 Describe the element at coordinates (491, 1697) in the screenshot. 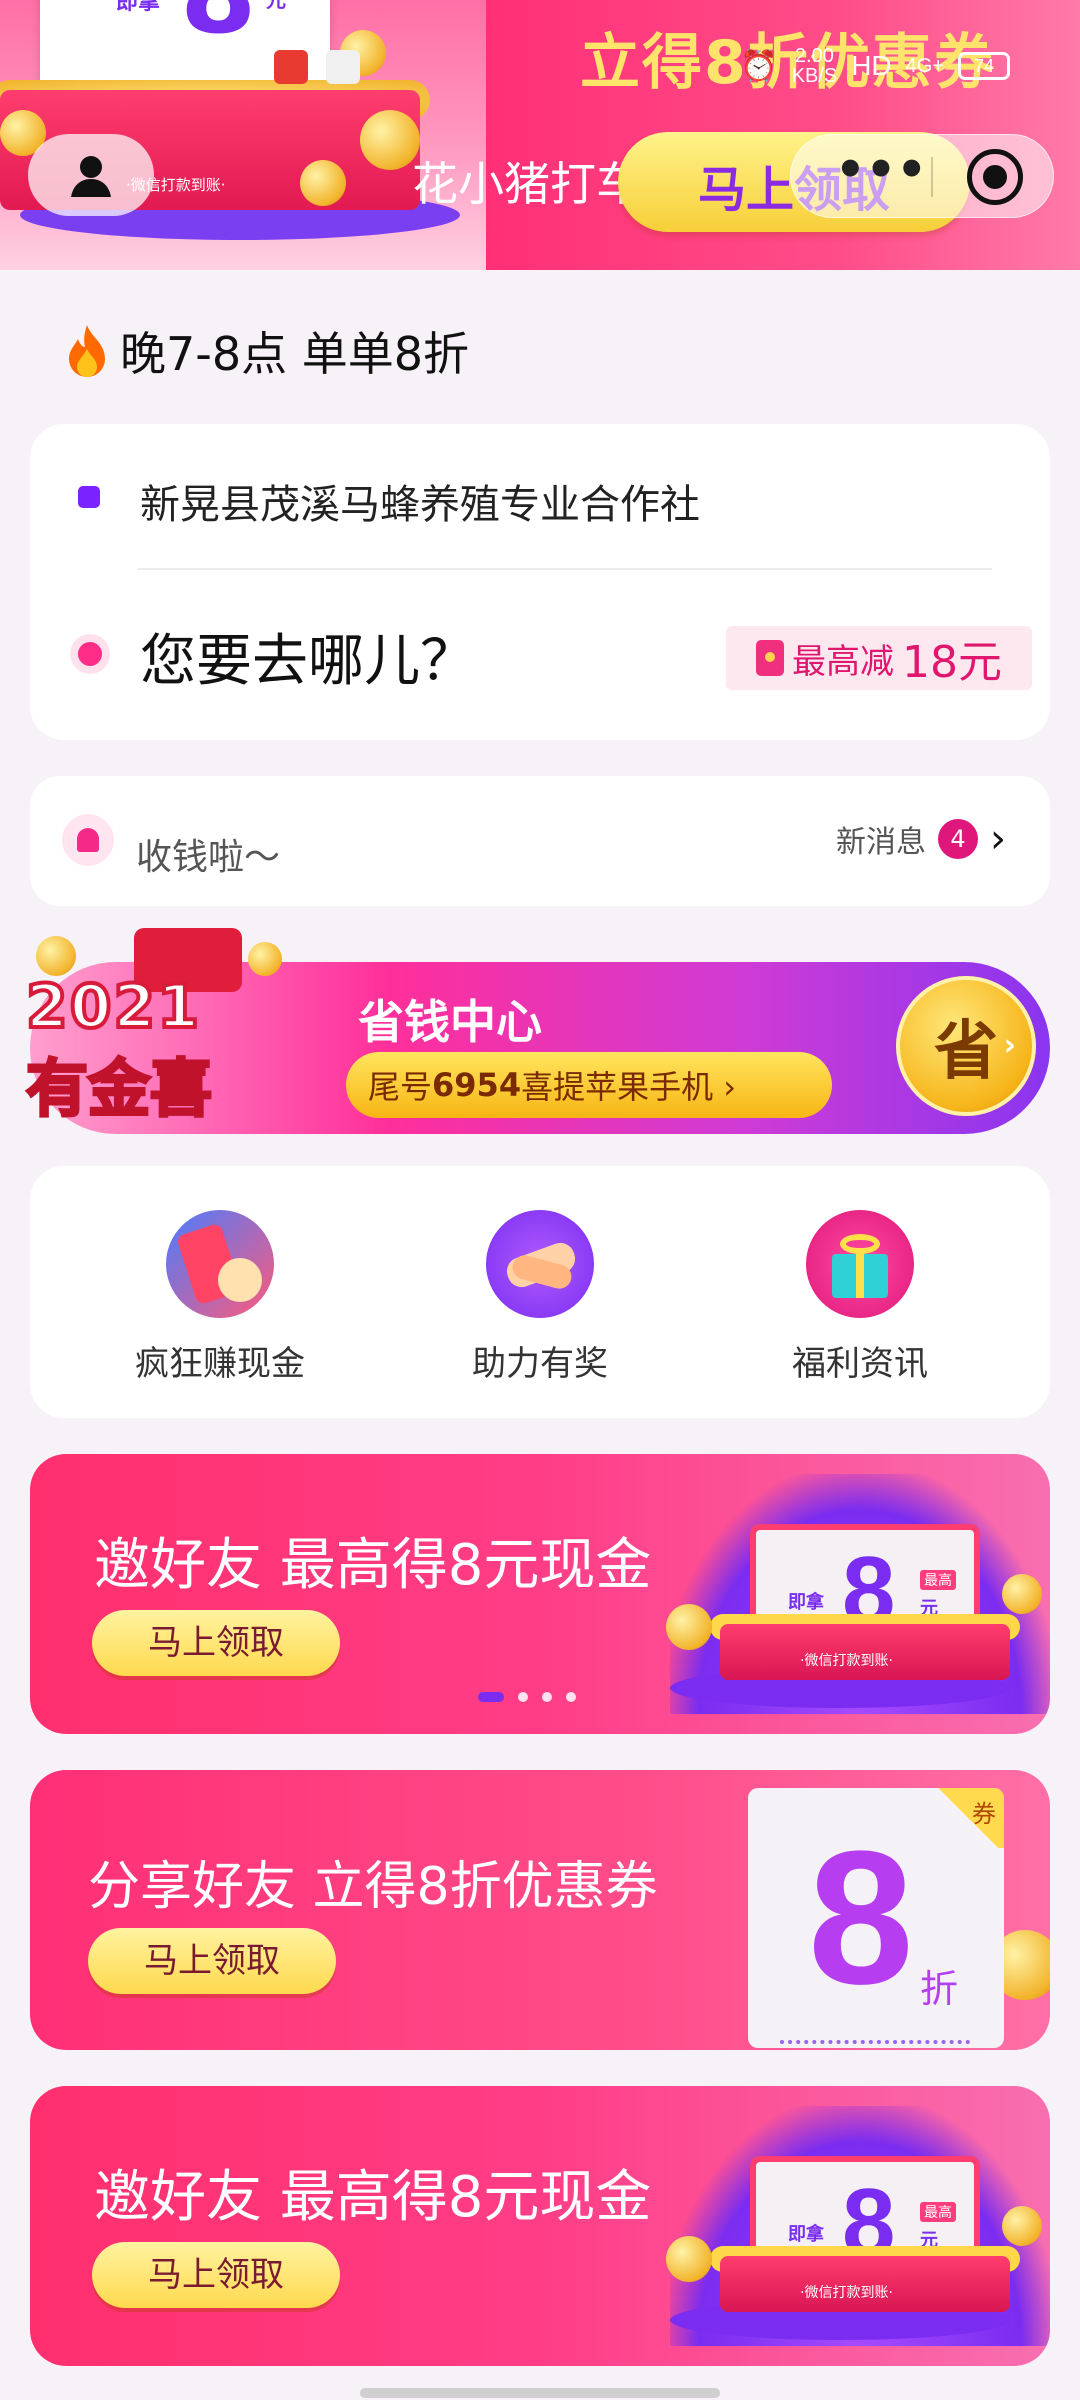

I see `carousel-dot-active` at that location.